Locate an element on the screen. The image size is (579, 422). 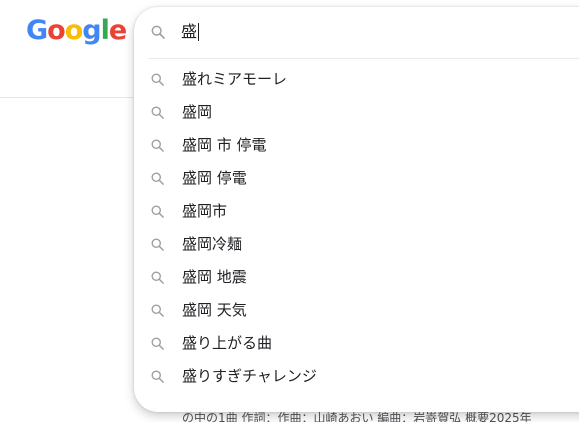
logo-letter: e is located at coordinates (117, 30).